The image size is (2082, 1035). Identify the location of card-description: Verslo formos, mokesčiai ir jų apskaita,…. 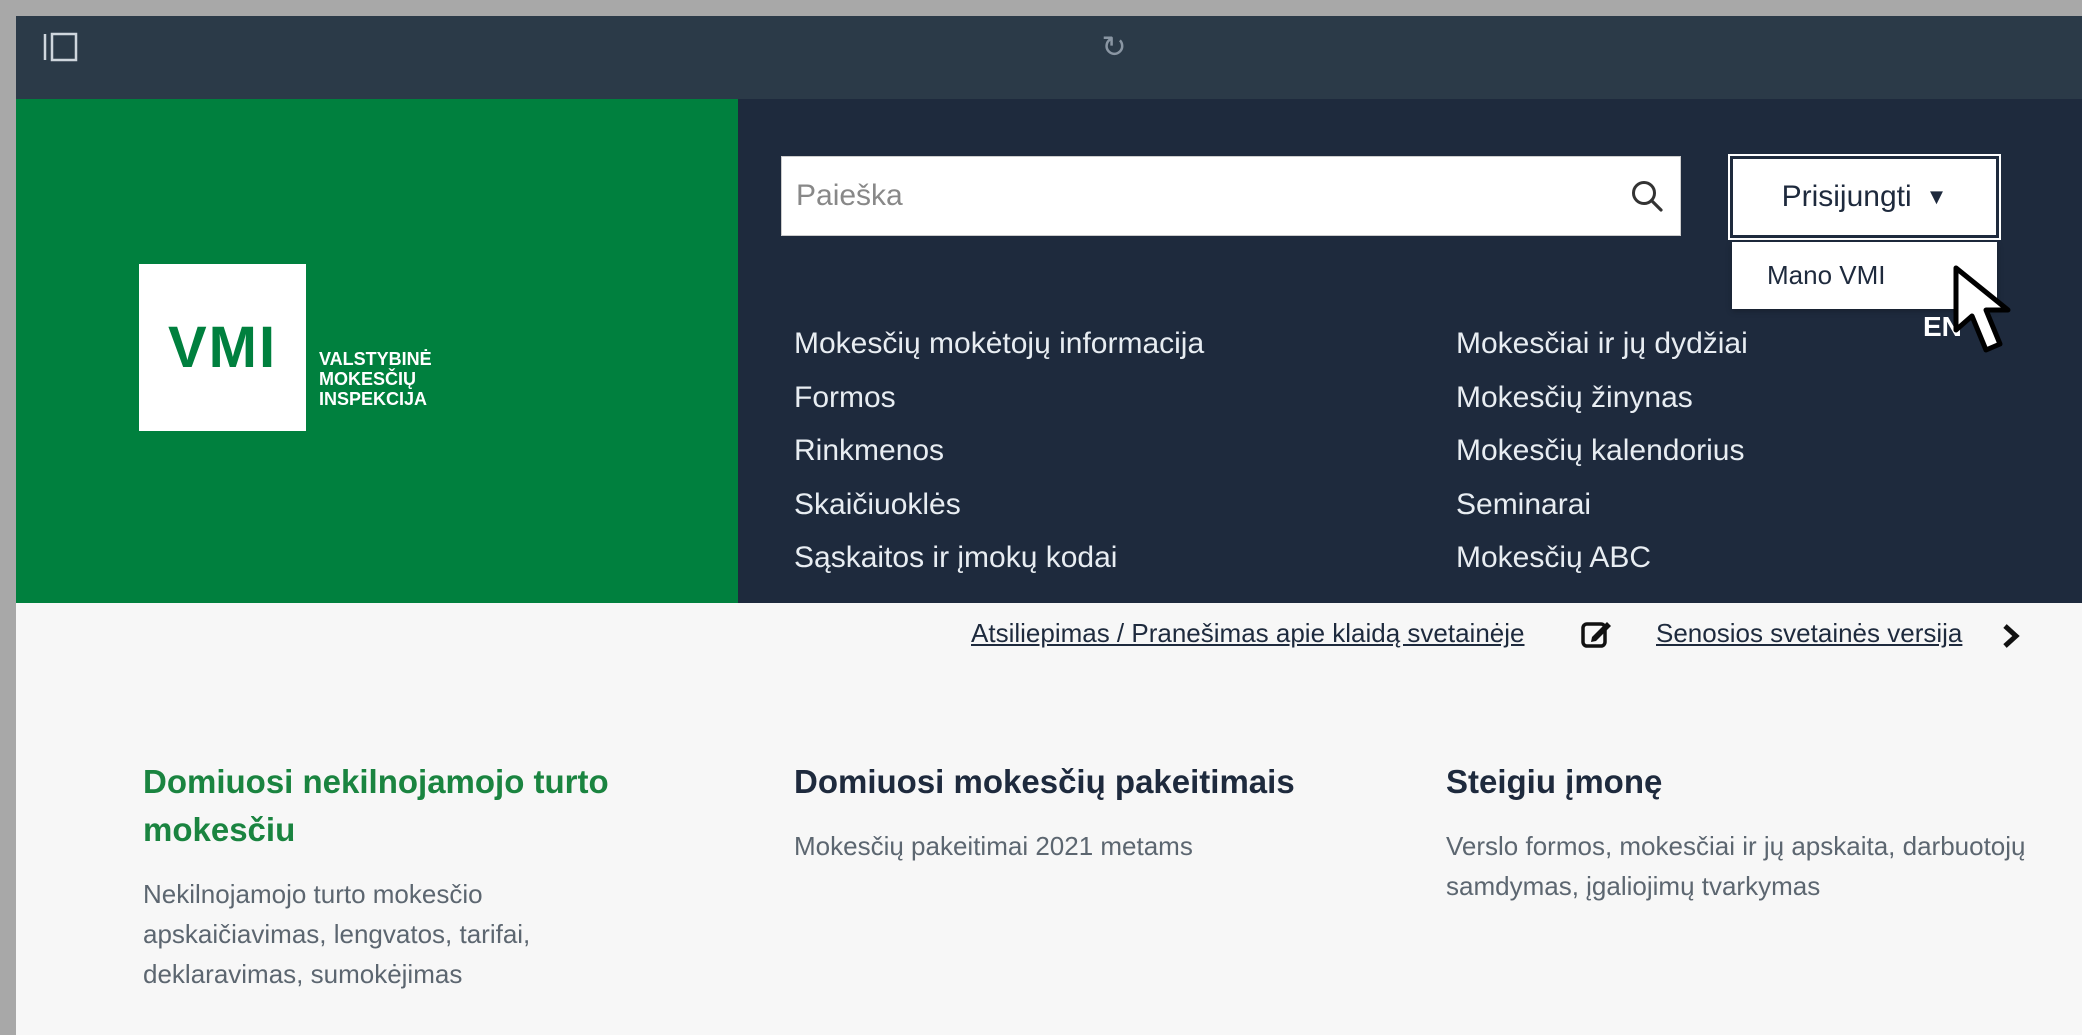
(1736, 866).